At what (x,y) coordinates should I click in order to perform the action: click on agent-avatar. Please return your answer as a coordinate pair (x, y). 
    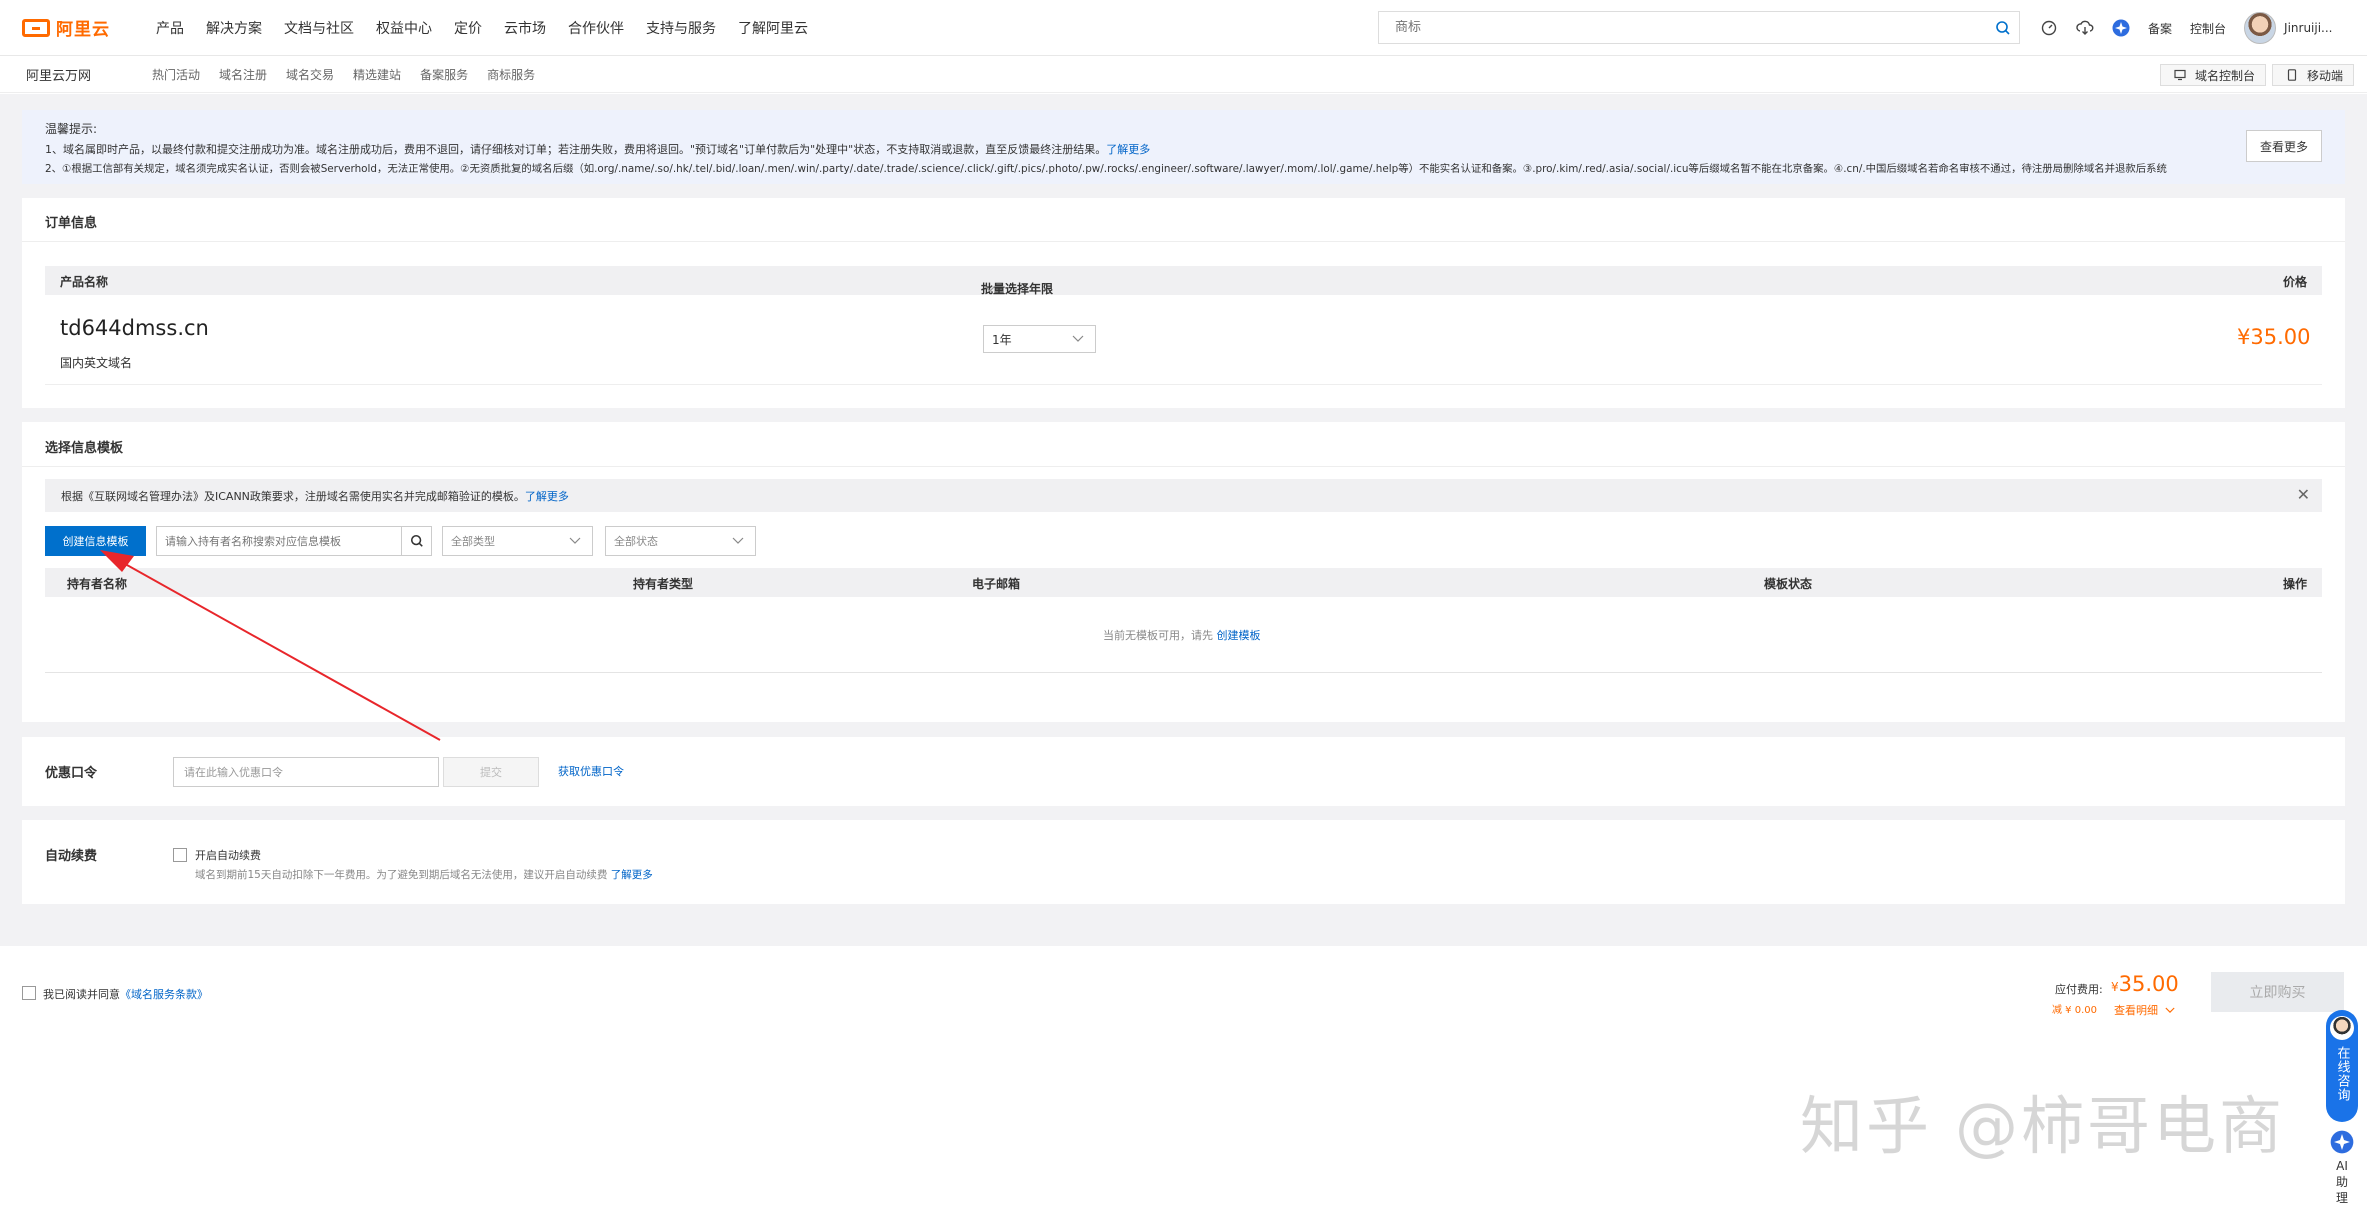
    Looking at the image, I should click on (2342, 1028).